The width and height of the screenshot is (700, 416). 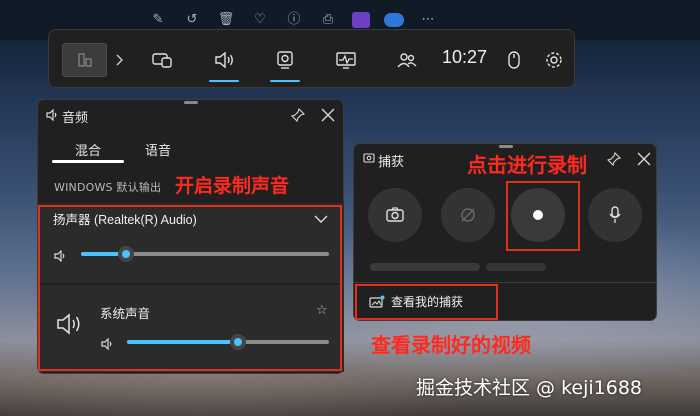 What do you see at coordinates (391, 162) in the screenshot?
I see `capture-panel-title: 捕获` at bounding box center [391, 162].